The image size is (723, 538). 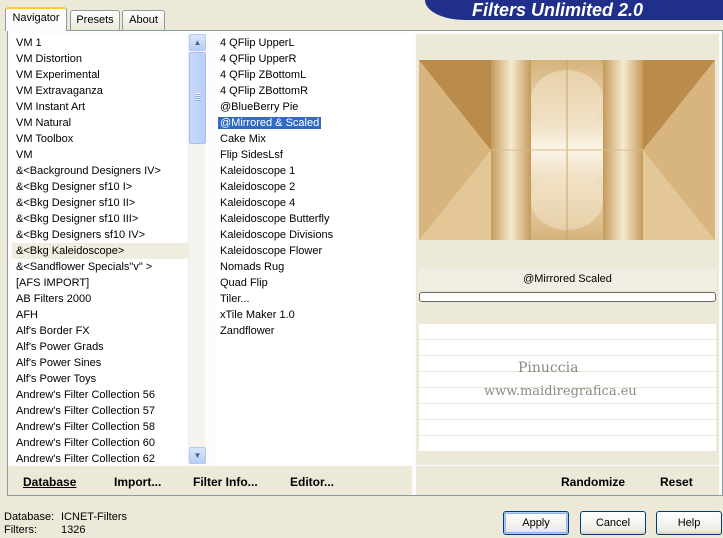 What do you see at coordinates (314, 59) in the screenshot?
I see `filter-item: 4 QFlip UpperR` at bounding box center [314, 59].